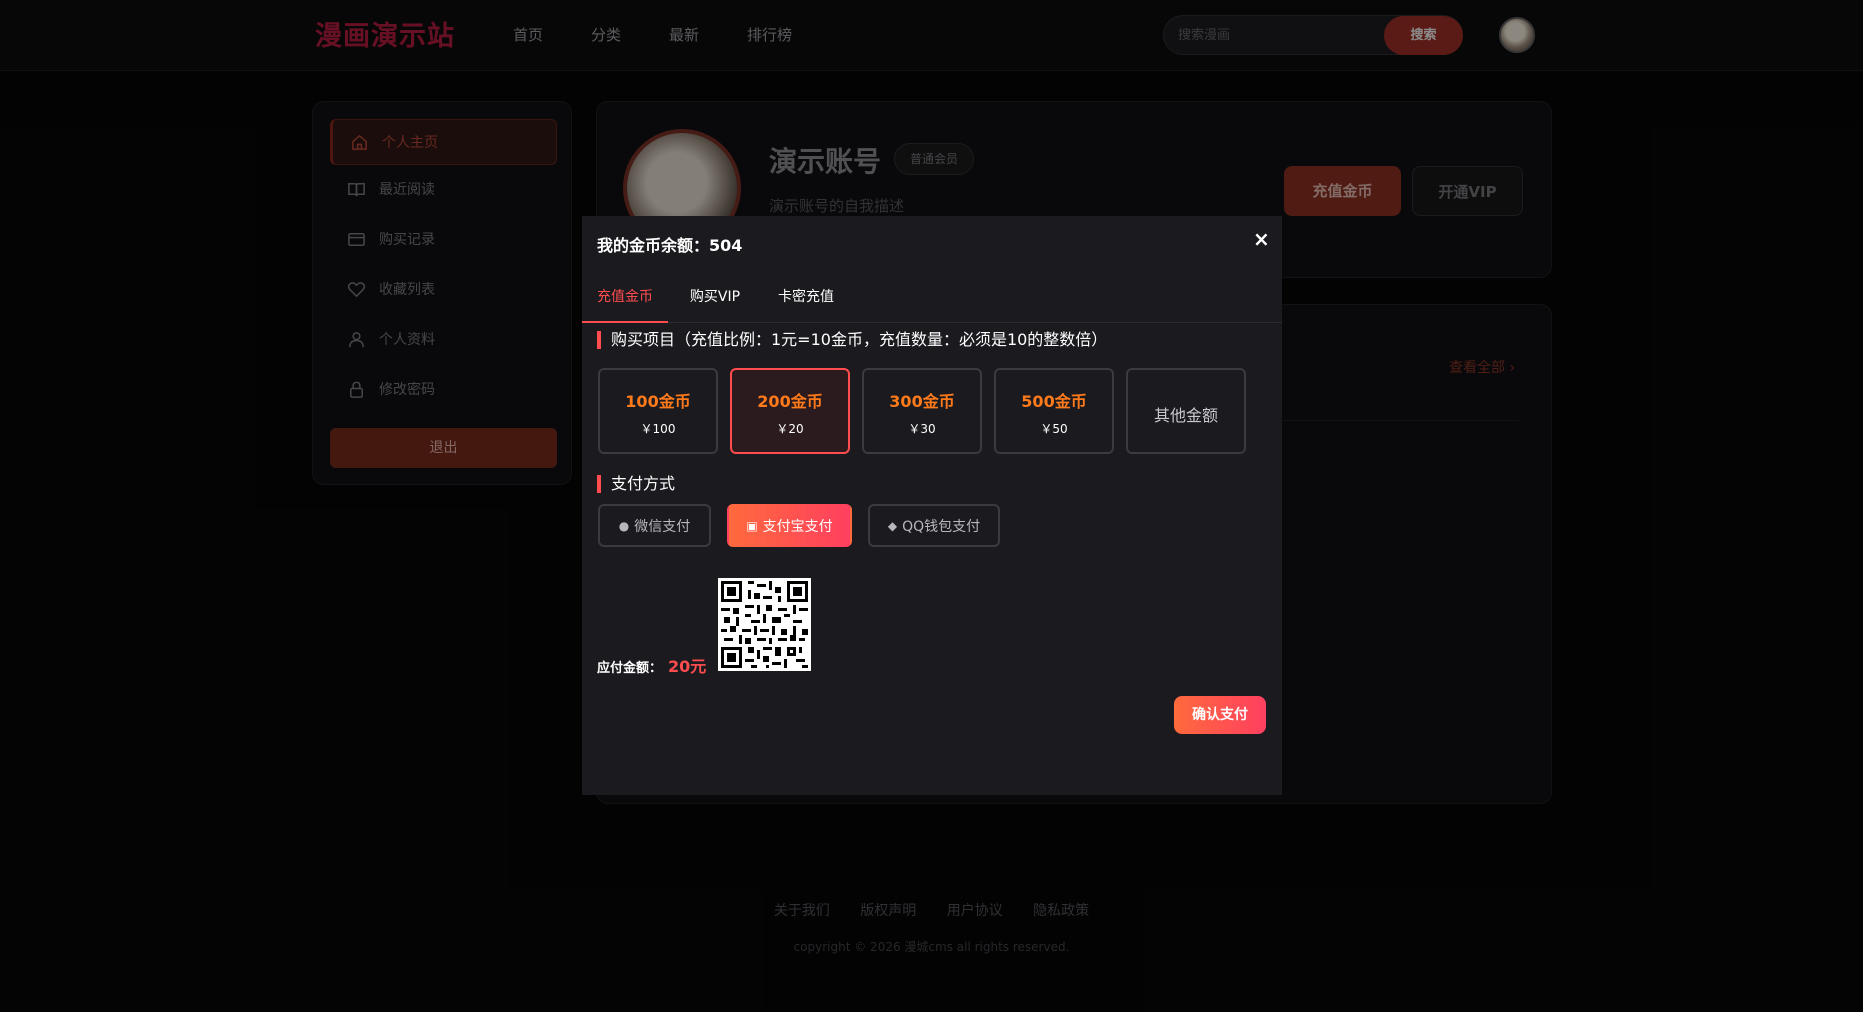 The height and width of the screenshot is (1012, 1863). What do you see at coordinates (1185, 415) in the screenshot?
I see `other-amount-label: 其他金额` at bounding box center [1185, 415].